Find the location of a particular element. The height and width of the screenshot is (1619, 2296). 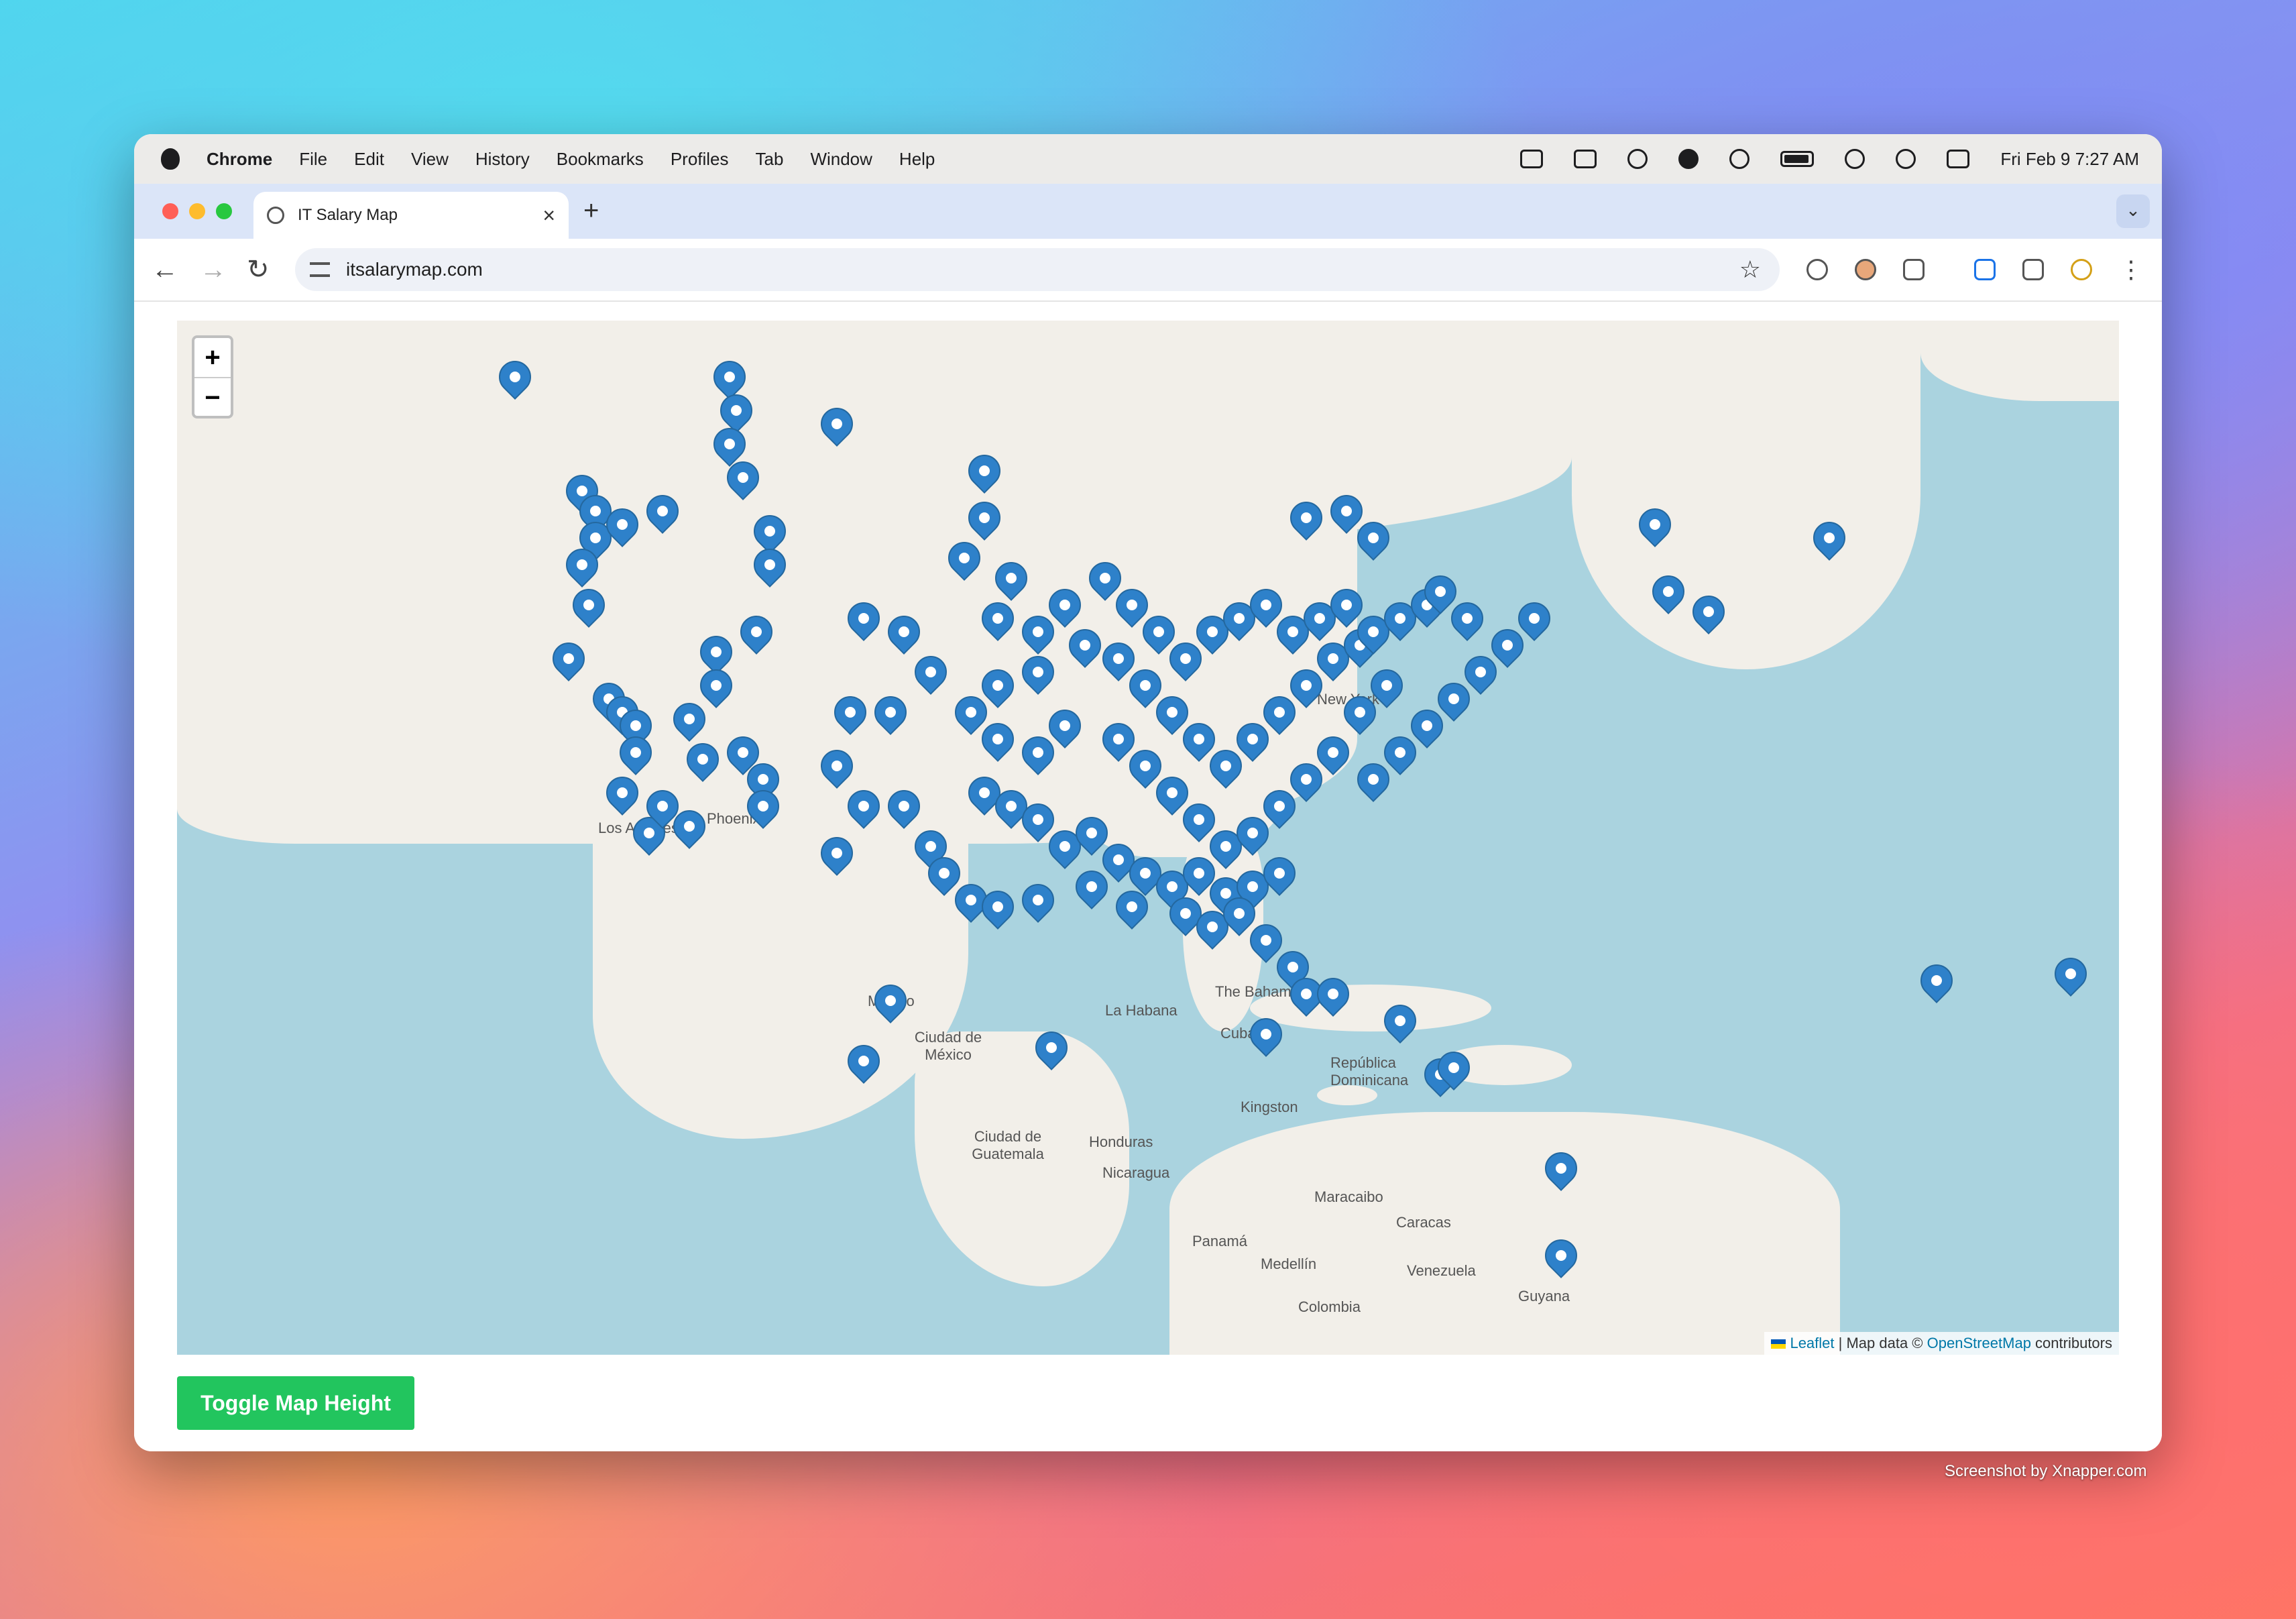

menu-edit: Edit is located at coordinates (369, 159).